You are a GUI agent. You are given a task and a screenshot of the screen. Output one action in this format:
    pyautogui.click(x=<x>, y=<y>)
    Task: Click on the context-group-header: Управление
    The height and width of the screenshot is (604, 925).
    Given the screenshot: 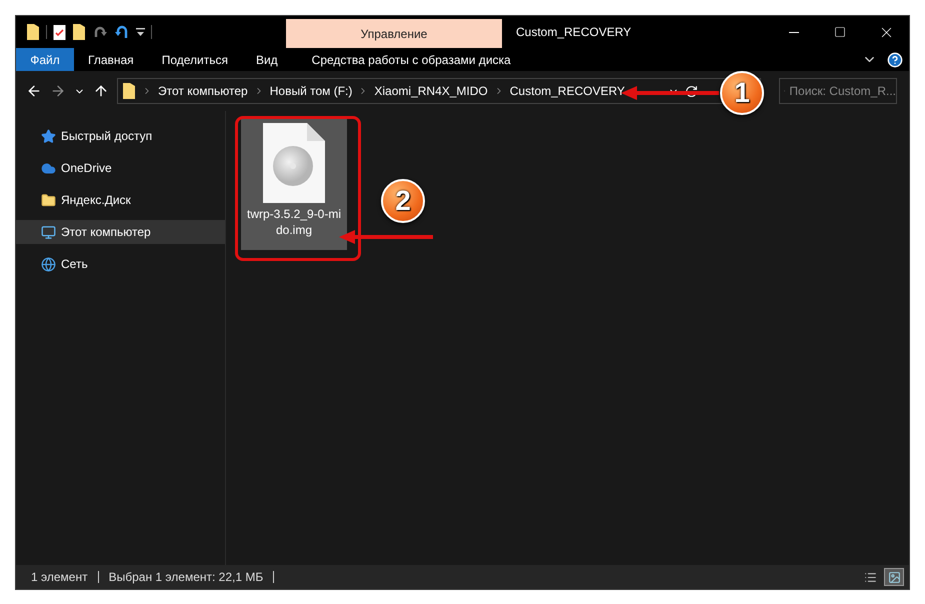 What is the action you would take?
    pyautogui.click(x=394, y=33)
    